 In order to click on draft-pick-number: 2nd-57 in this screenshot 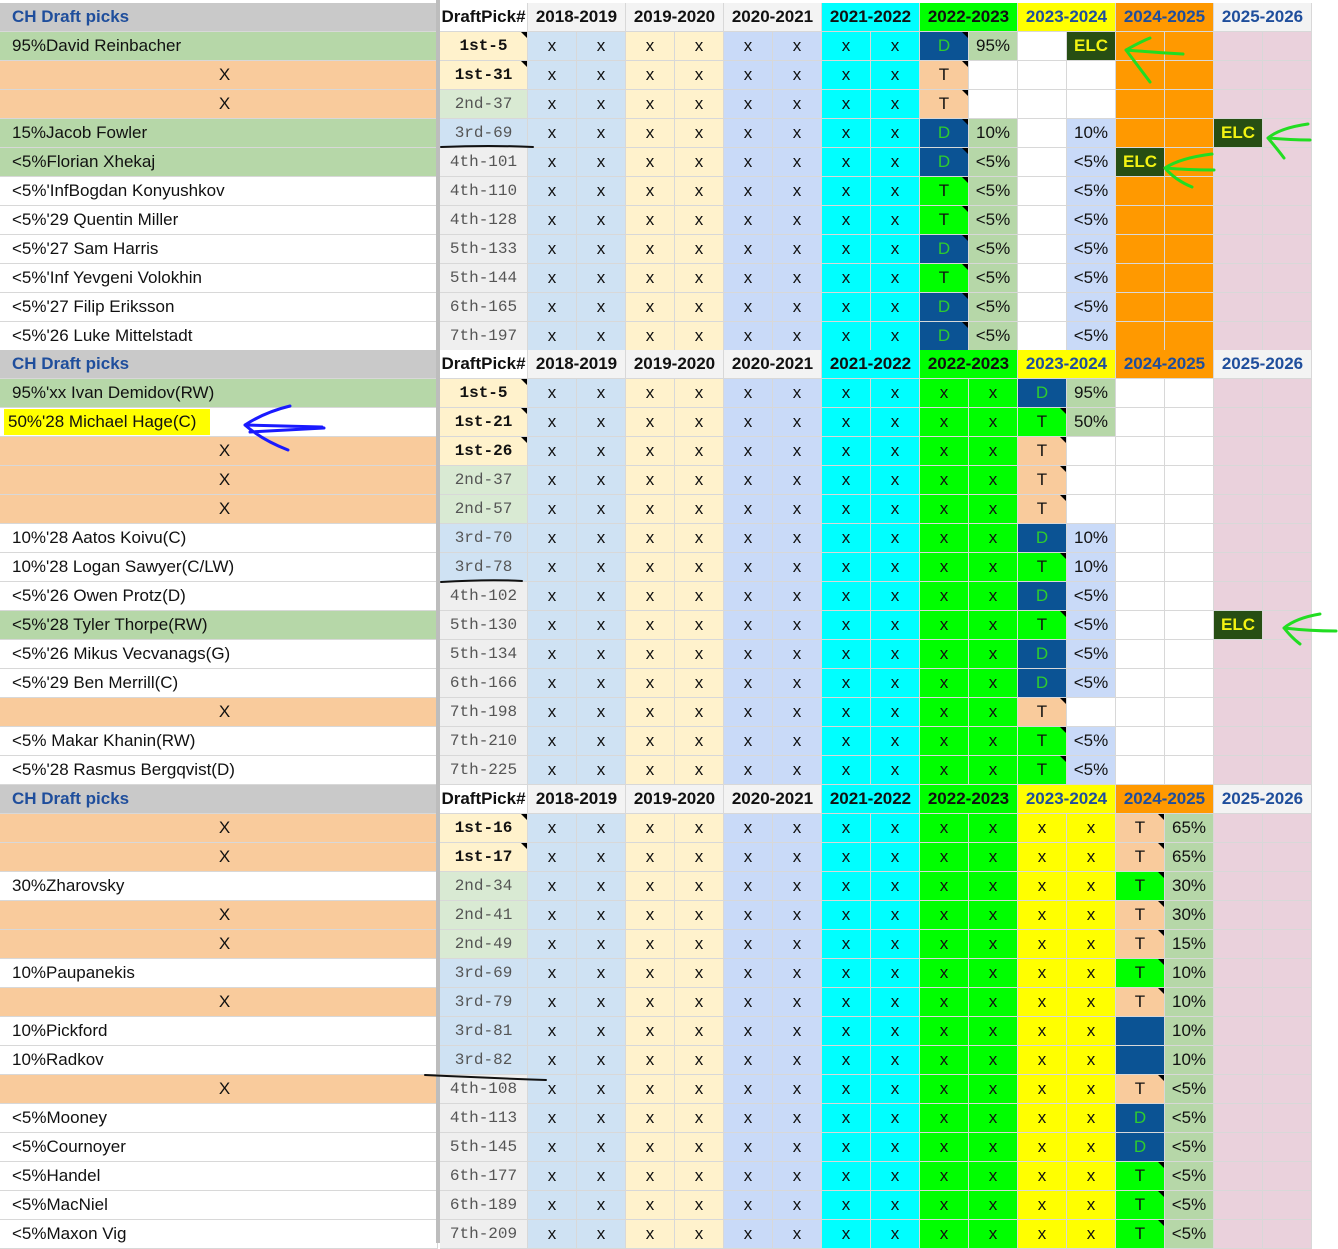, I will do `click(484, 509)`.